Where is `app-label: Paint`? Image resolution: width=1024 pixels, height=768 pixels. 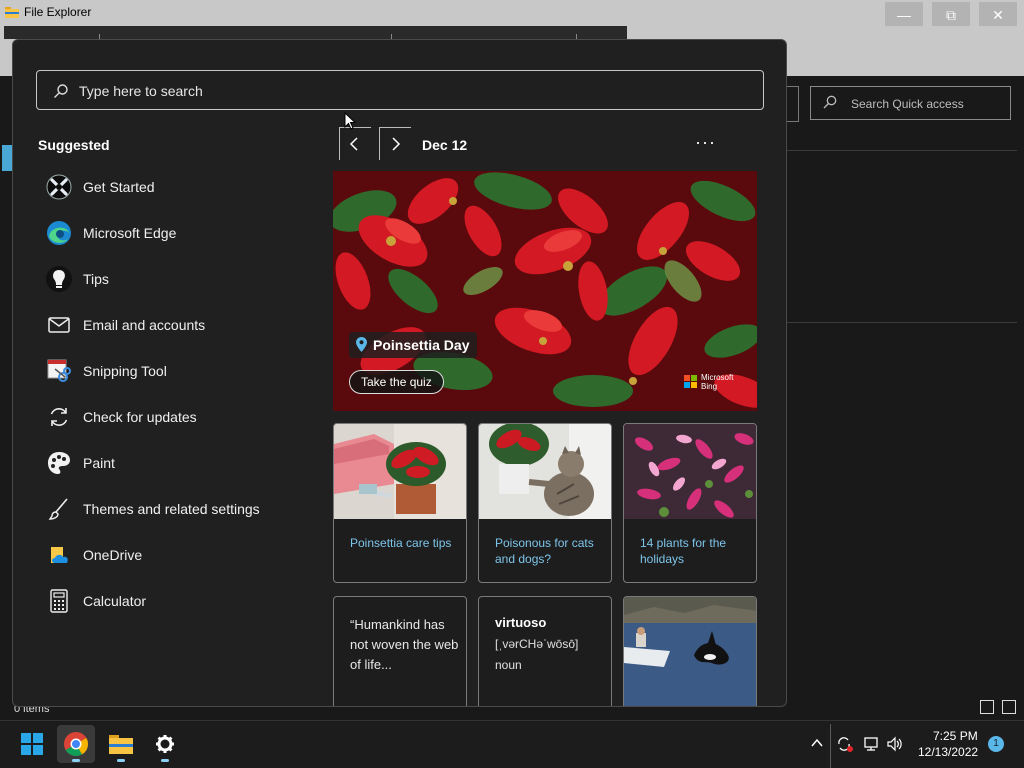
app-label: Paint is located at coordinates (99, 463).